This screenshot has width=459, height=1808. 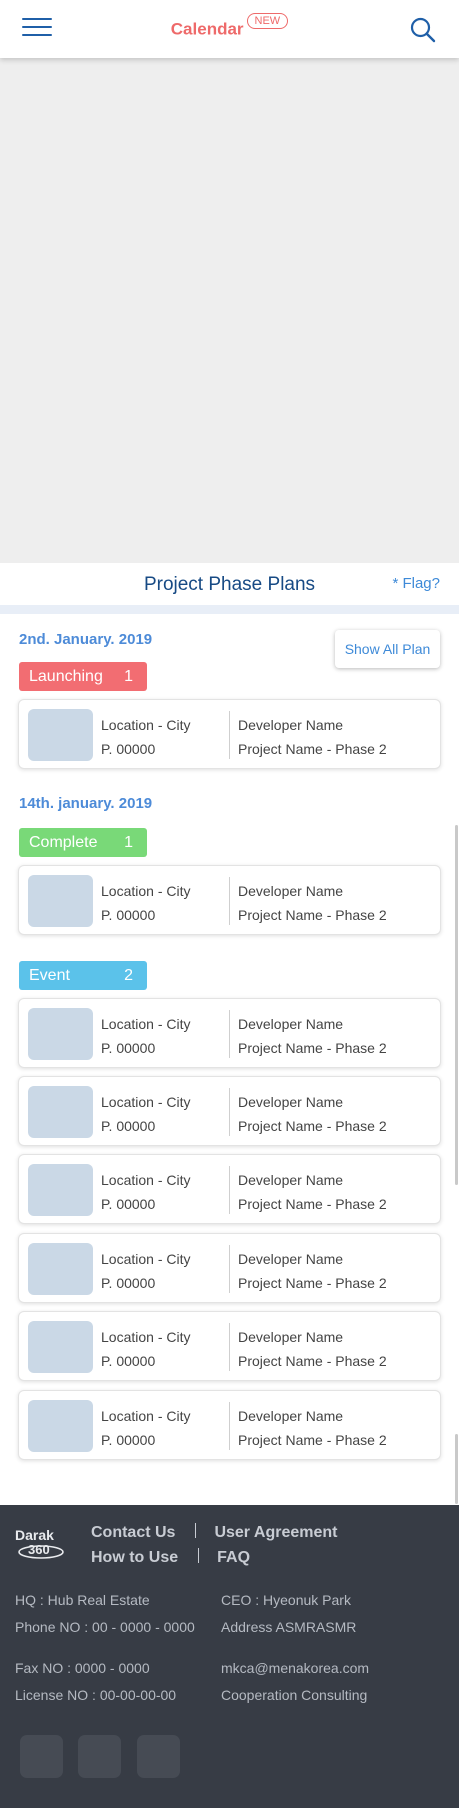 What do you see at coordinates (82, 1668) in the screenshot?
I see `fax-text: Fax NO : 0000 - 0000` at bounding box center [82, 1668].